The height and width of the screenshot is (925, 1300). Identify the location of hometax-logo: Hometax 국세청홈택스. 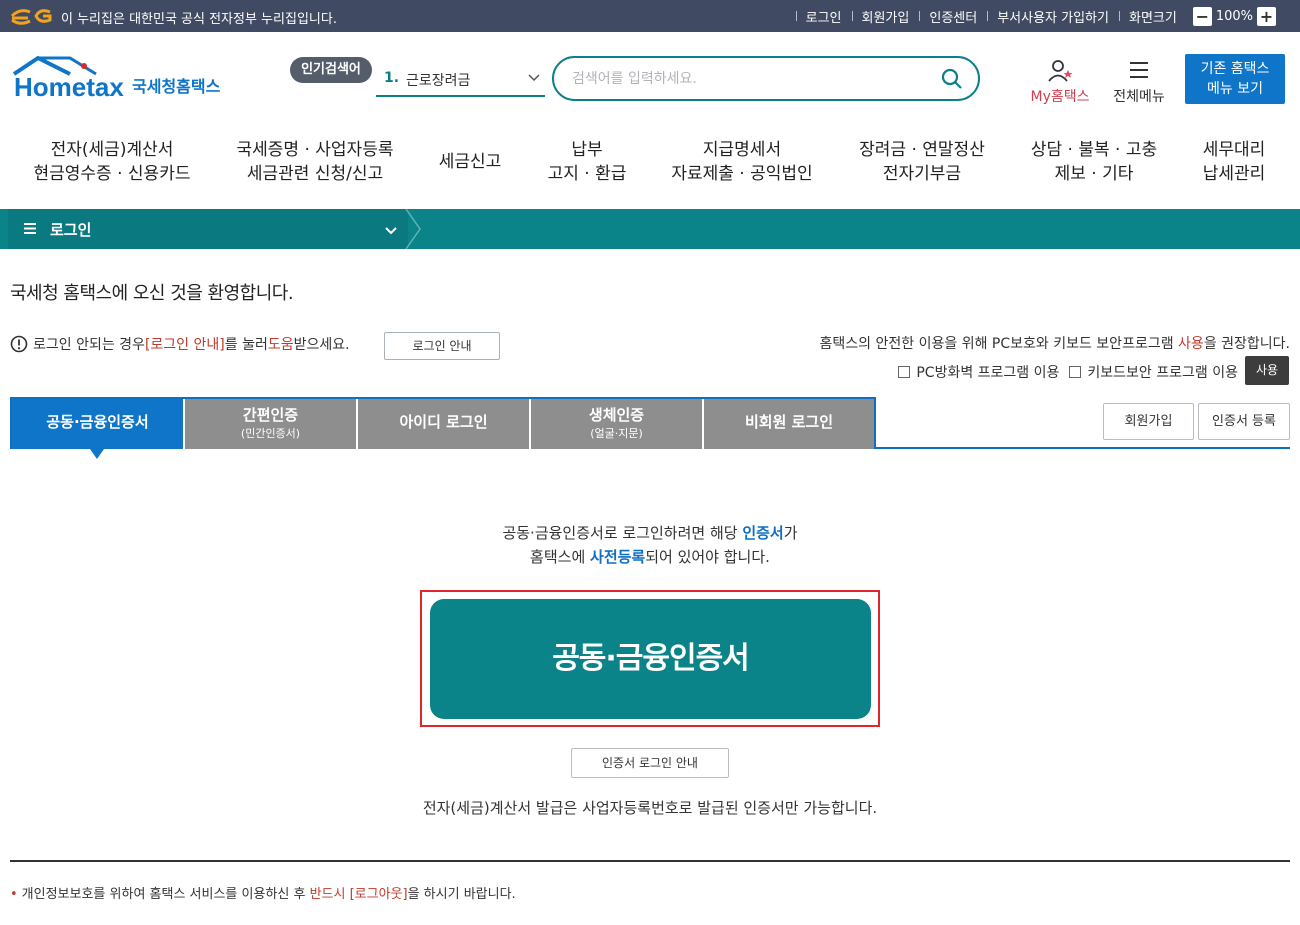
(119, 80).